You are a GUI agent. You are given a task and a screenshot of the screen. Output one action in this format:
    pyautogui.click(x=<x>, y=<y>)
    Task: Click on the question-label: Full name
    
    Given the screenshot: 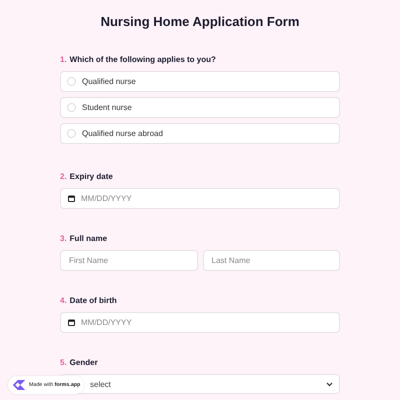 What is the action you would take?
    pyautogui.click(x=89, y=238)
    